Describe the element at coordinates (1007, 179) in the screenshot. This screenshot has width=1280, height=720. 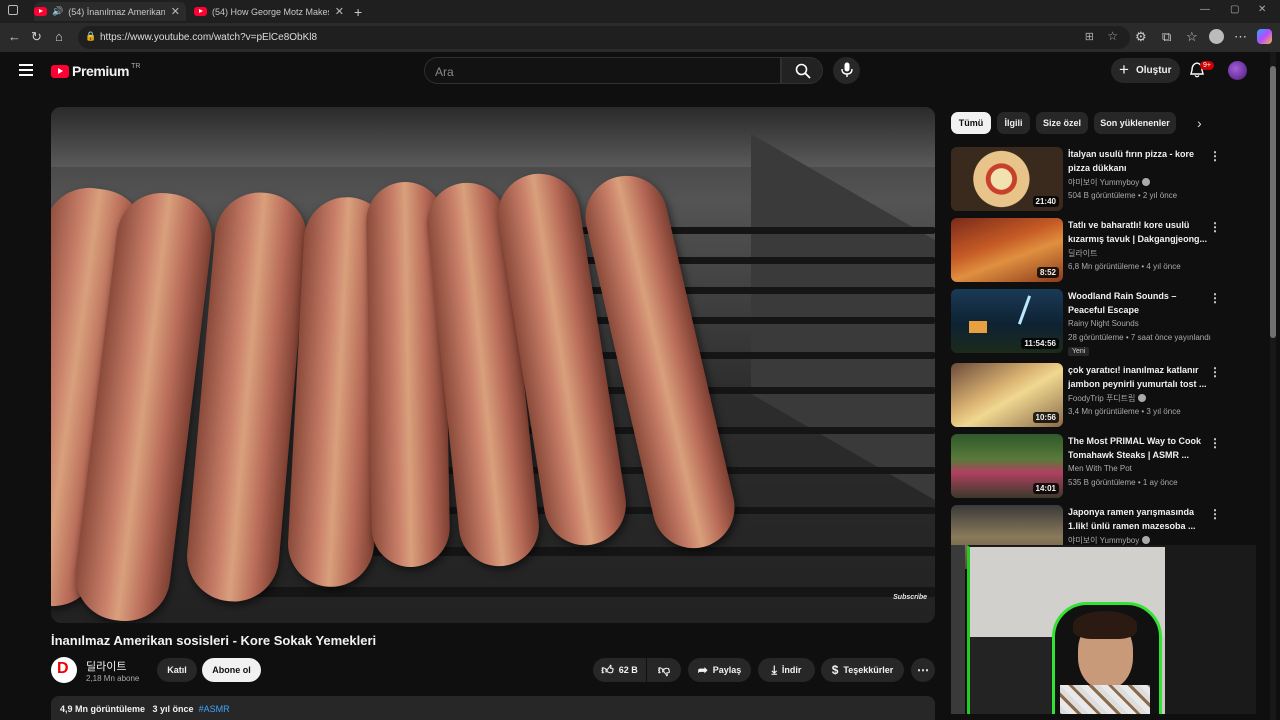
I see `video-thumbnail: 21:40` at that location.